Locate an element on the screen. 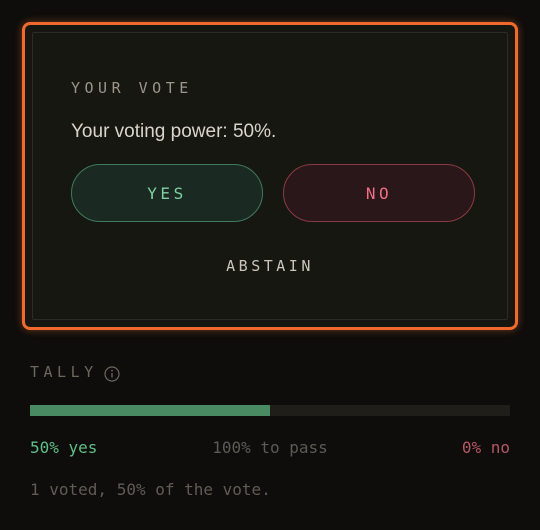 This screenshot has width=540, height=530. yes-button-label: YES is located at coordinates (167, 193).